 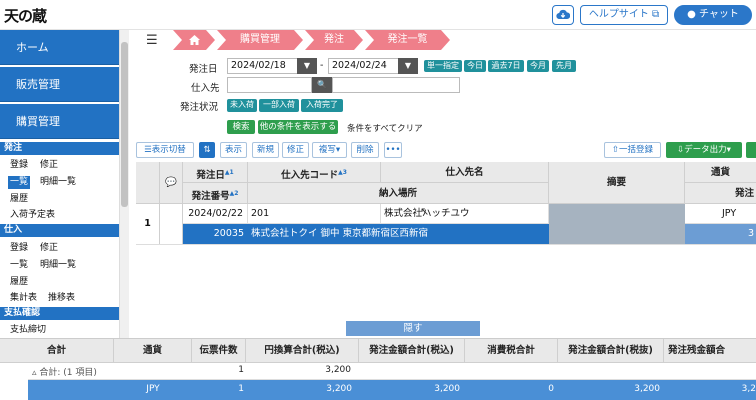 What do you see at coordinates (307, 66) in the screenshot?
I see `date-from-dropdown: ▼` at bounding box center [307, 66].